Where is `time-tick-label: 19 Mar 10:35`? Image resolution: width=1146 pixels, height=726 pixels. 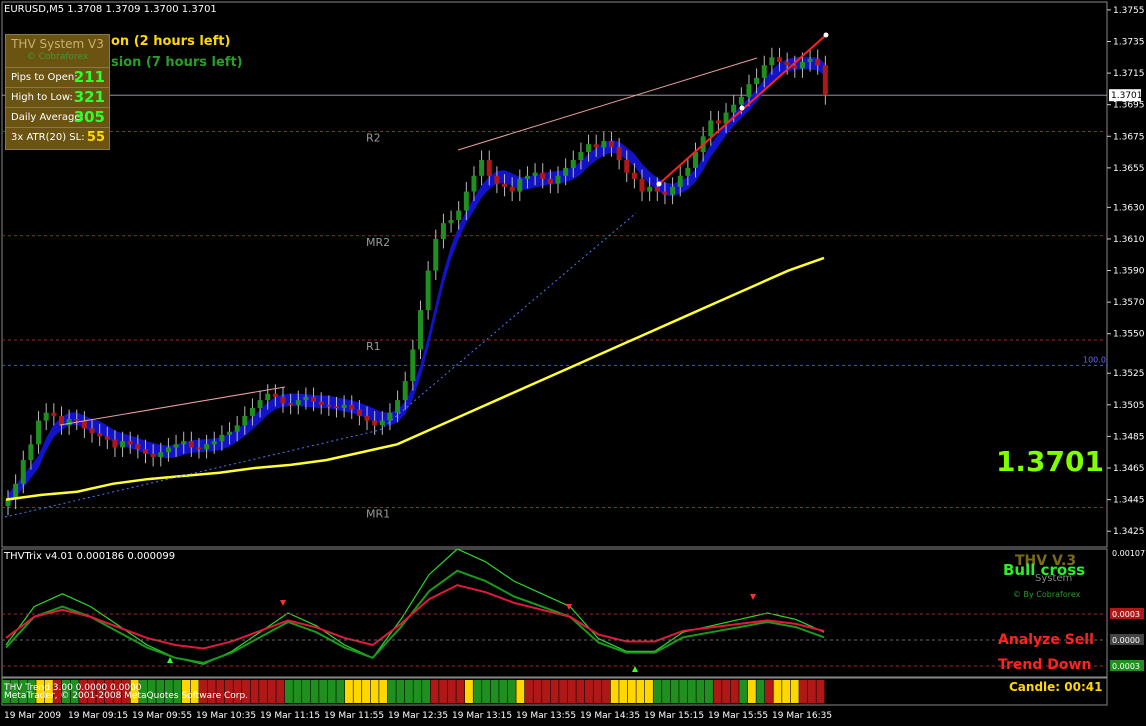
time-tick-label: 19 Mar 10:35 is located at coordinates (226, 716).